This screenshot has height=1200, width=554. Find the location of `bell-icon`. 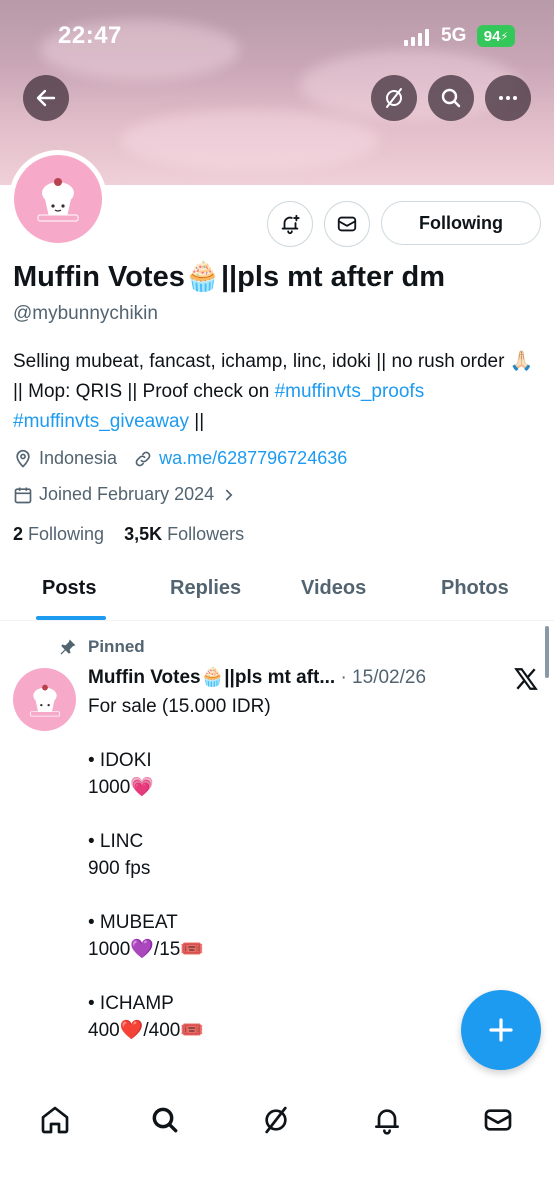

bell-icon is located at coordinates (387, 1122).